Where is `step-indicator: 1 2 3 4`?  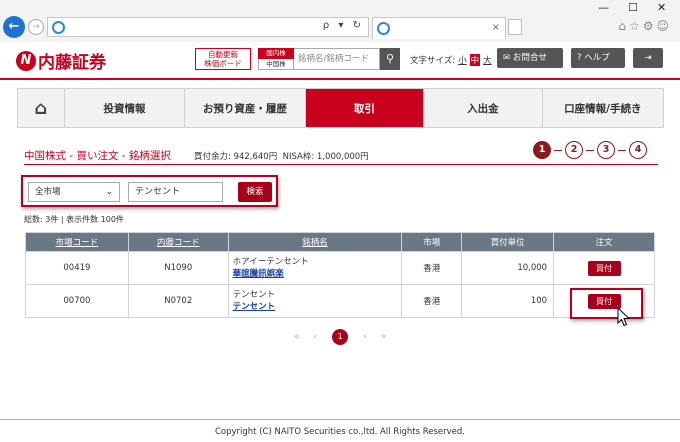 step-indicator: 1 2 3 4 is located at coordinates (590, 150).